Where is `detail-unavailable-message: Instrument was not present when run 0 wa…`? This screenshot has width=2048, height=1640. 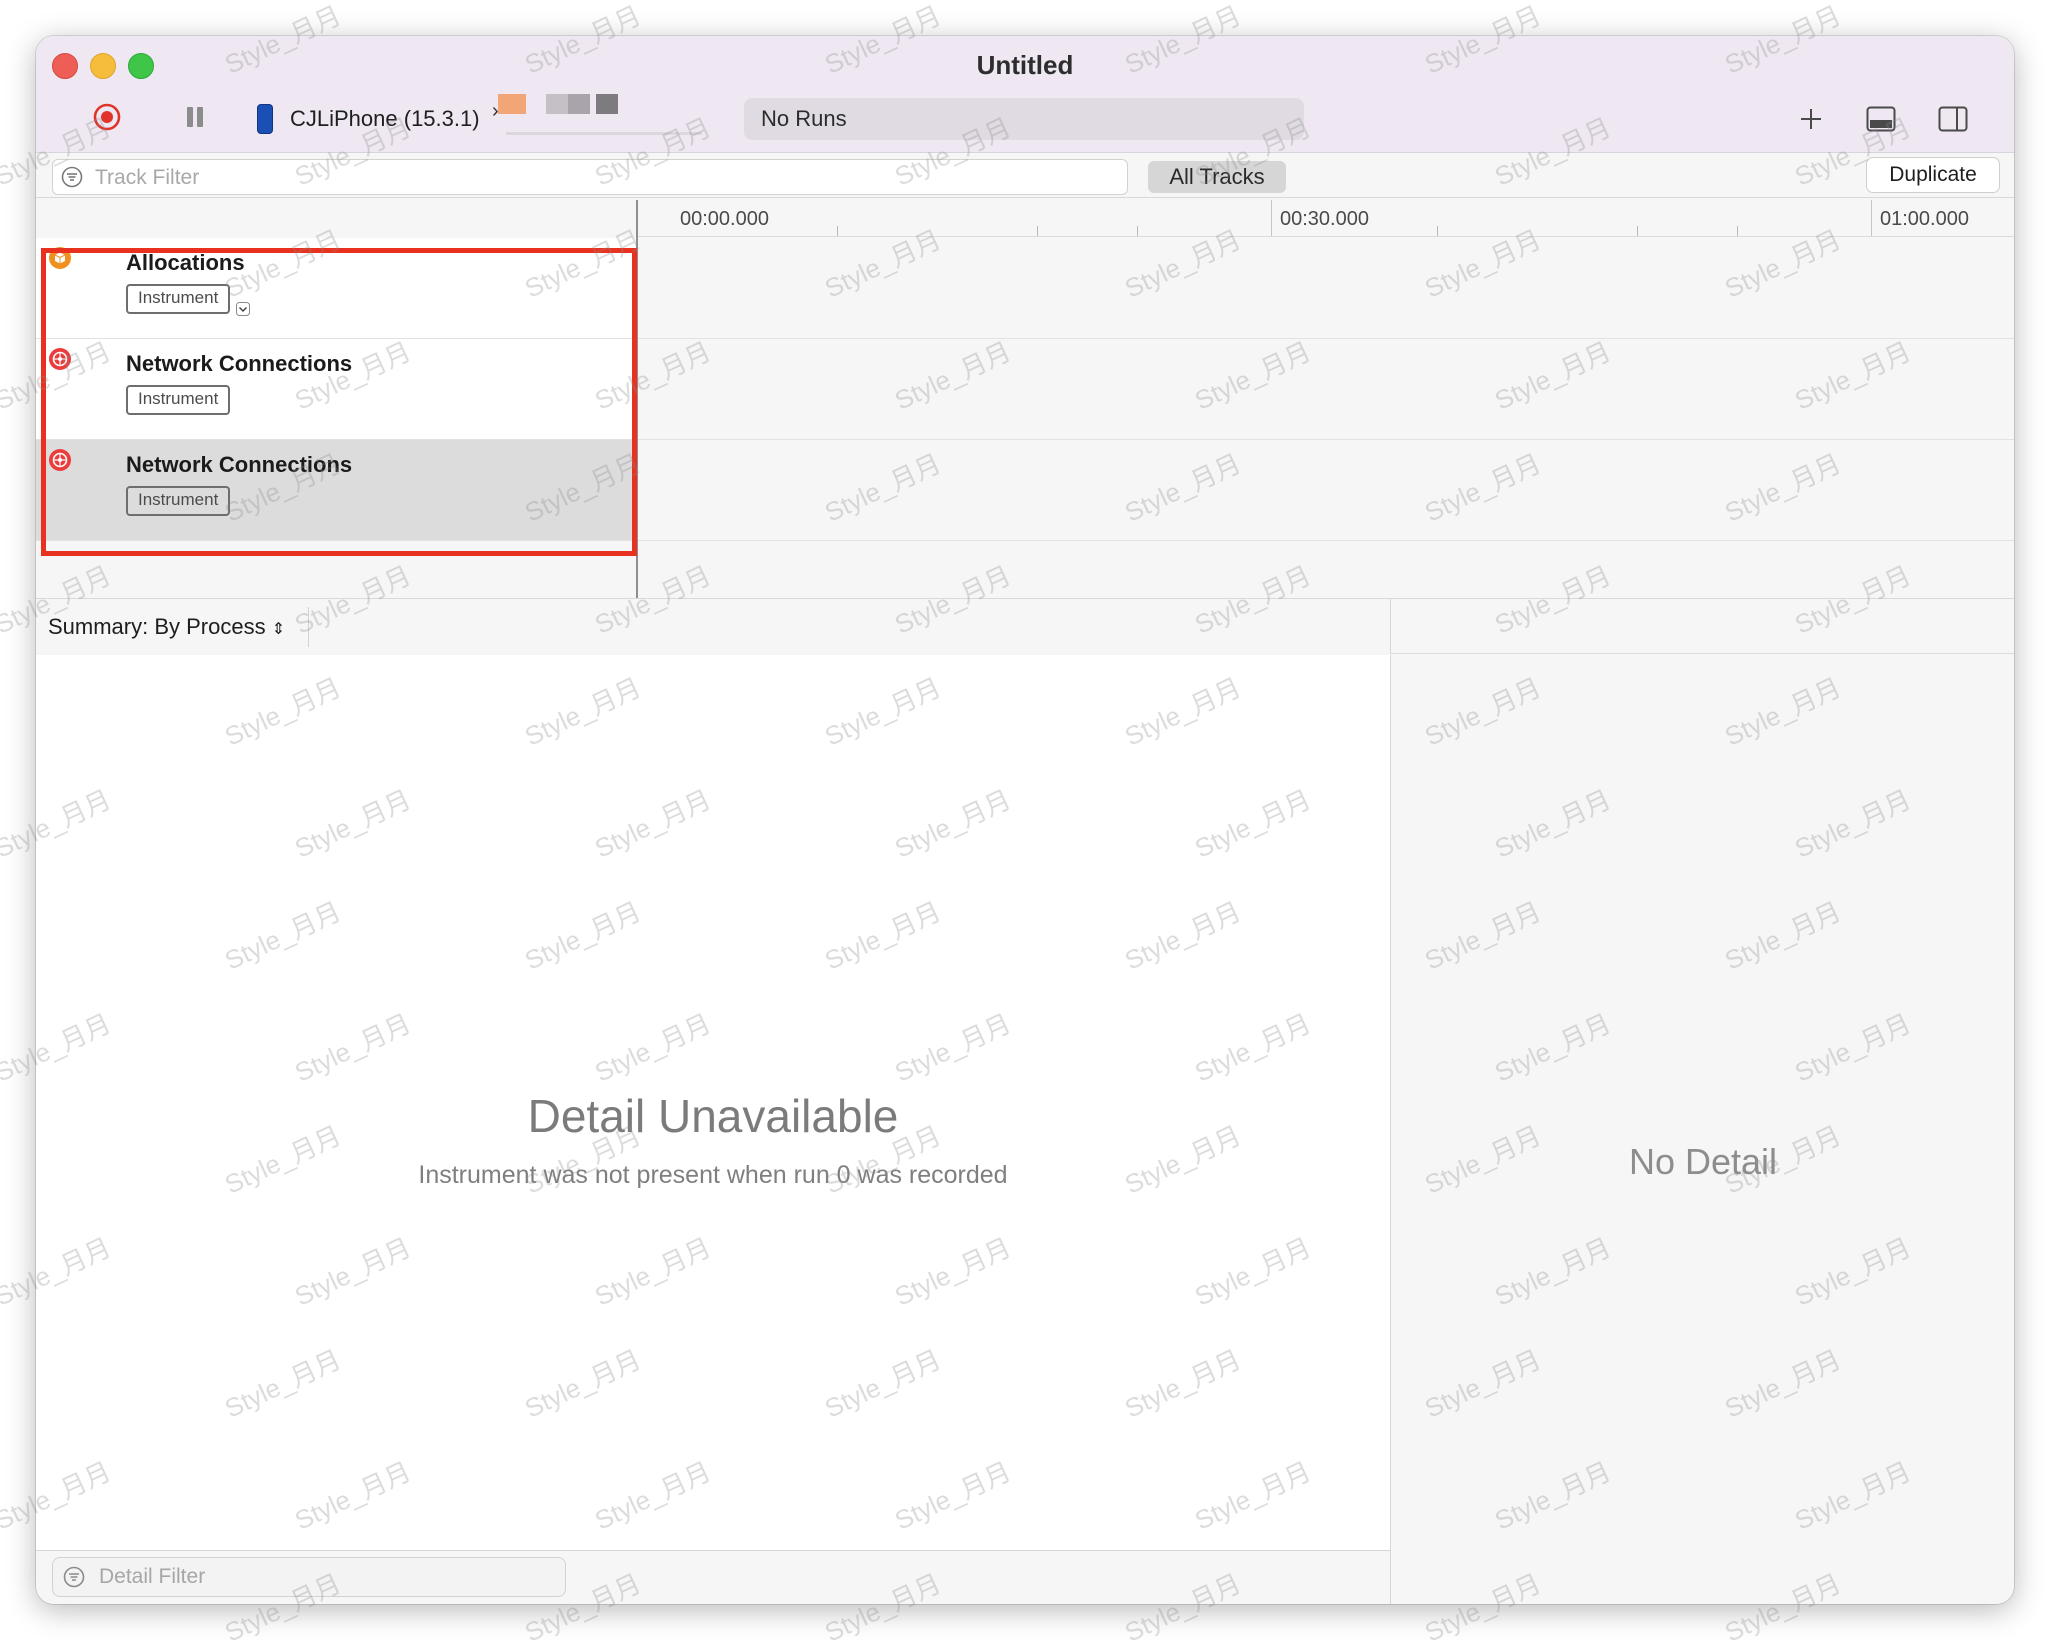 detail-unavailable-message: Instrument was not present when run 0 wa… is located at coordinates (713, 1175).